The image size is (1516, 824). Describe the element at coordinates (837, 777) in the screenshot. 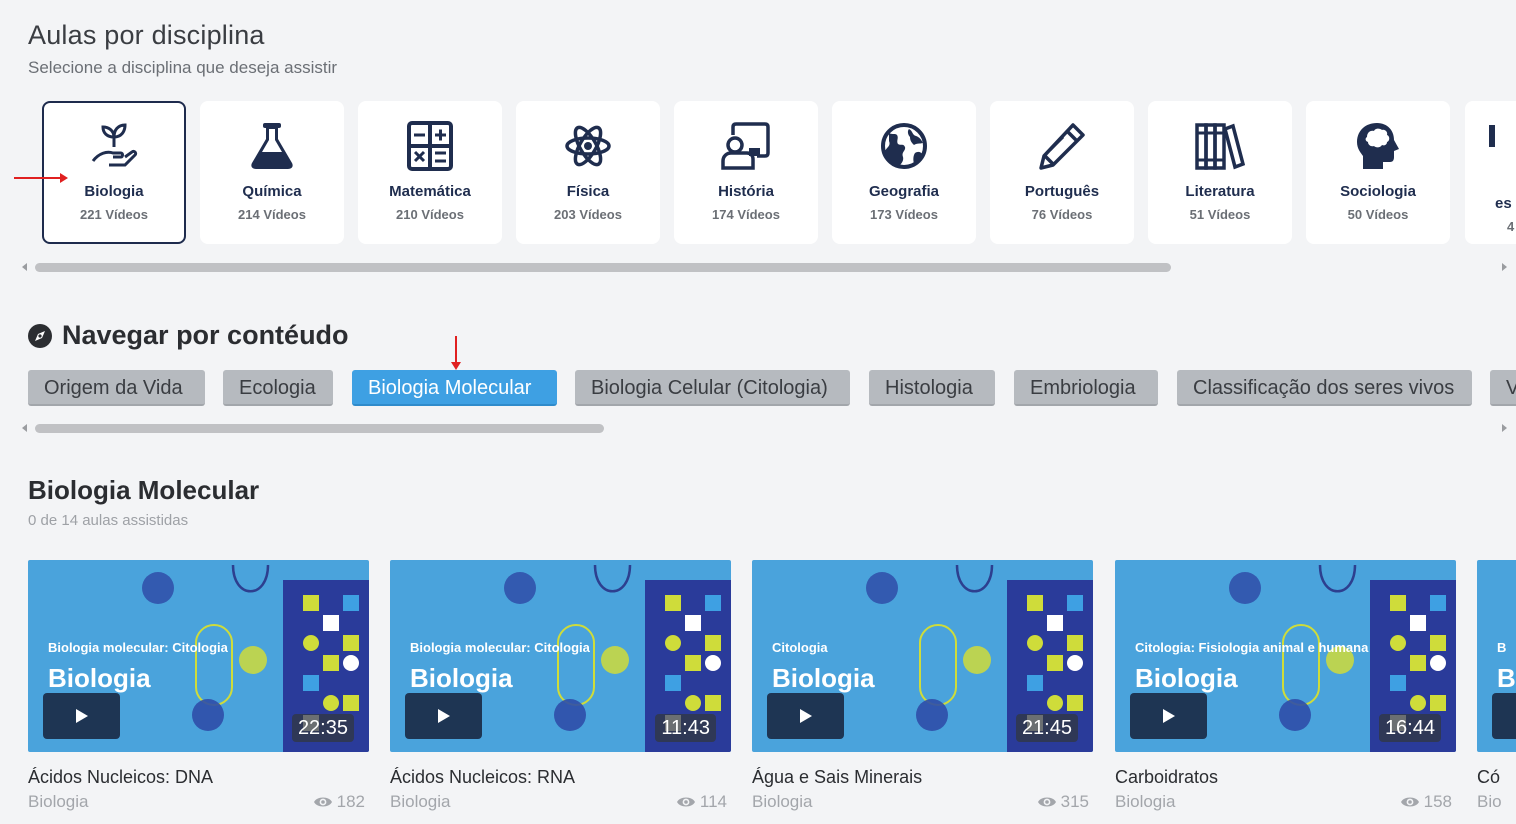

I see `video-title: Água e Sais Minerais` at that location.